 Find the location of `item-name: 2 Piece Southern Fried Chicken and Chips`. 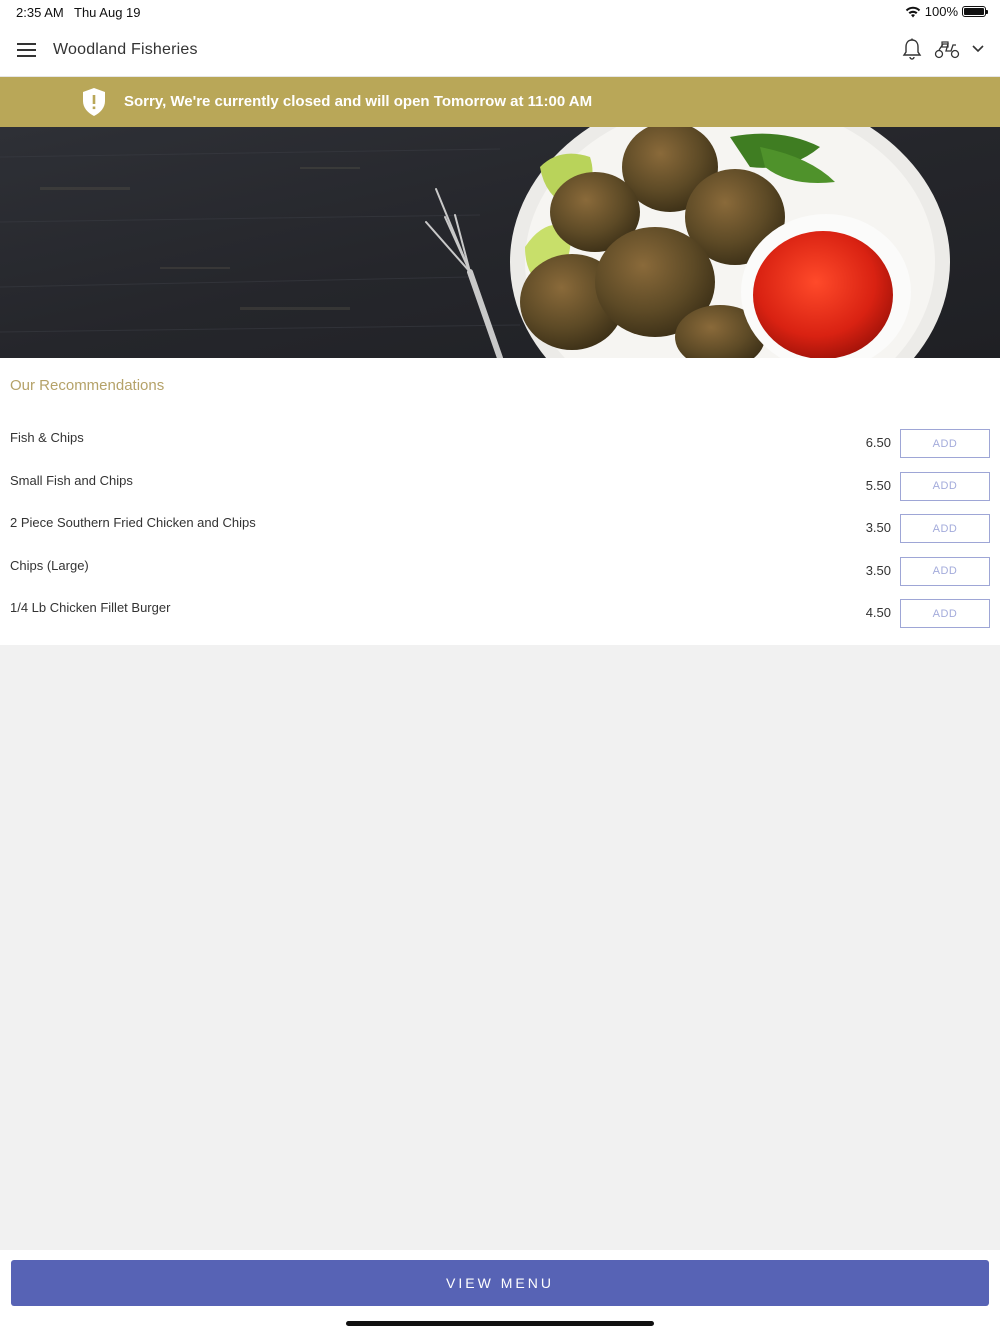

item-name: 2 Piece Southern Fried Chicken and Chips is located at coordinates (133, 522).